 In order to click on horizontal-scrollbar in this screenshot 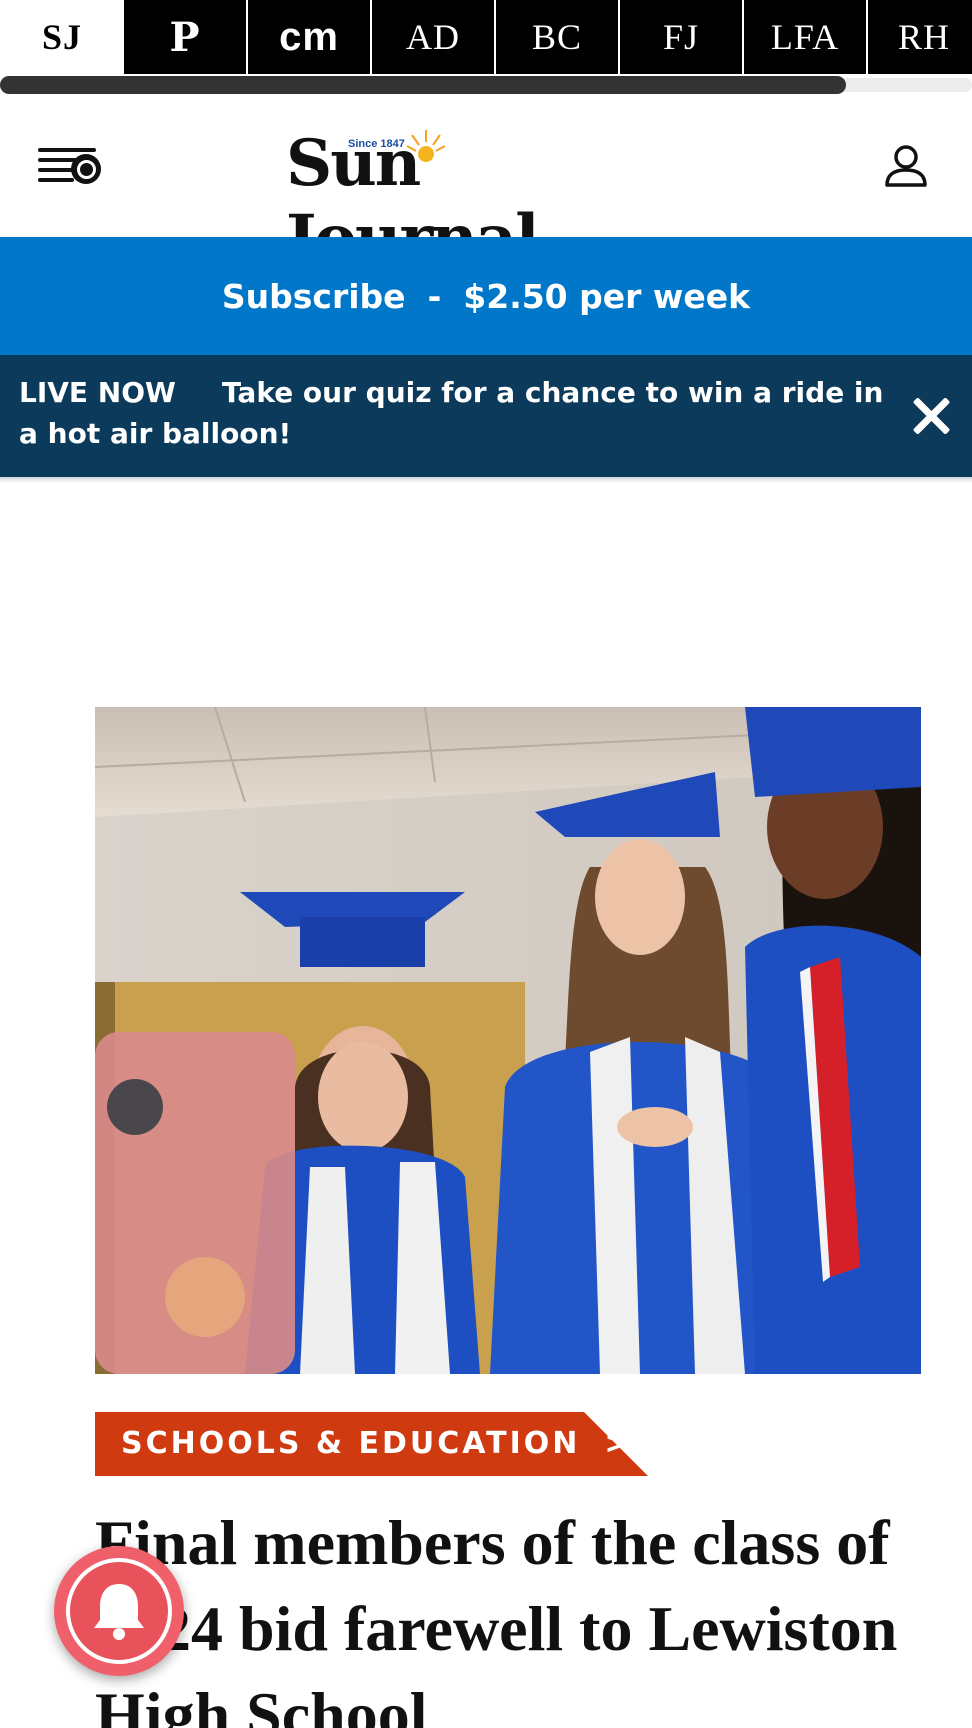, I will do `click(486, 85)`.